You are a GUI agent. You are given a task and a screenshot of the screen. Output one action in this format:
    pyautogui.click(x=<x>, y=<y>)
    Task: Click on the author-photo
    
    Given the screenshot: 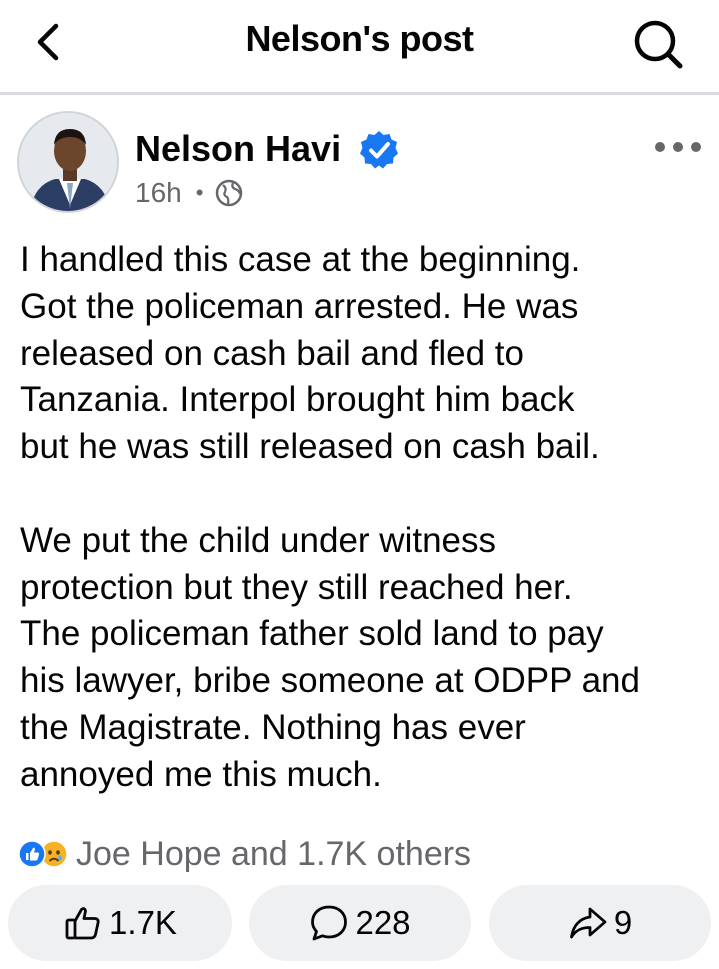 What is the action you would take?
    pyautogui.click(x=68, y=162)
    